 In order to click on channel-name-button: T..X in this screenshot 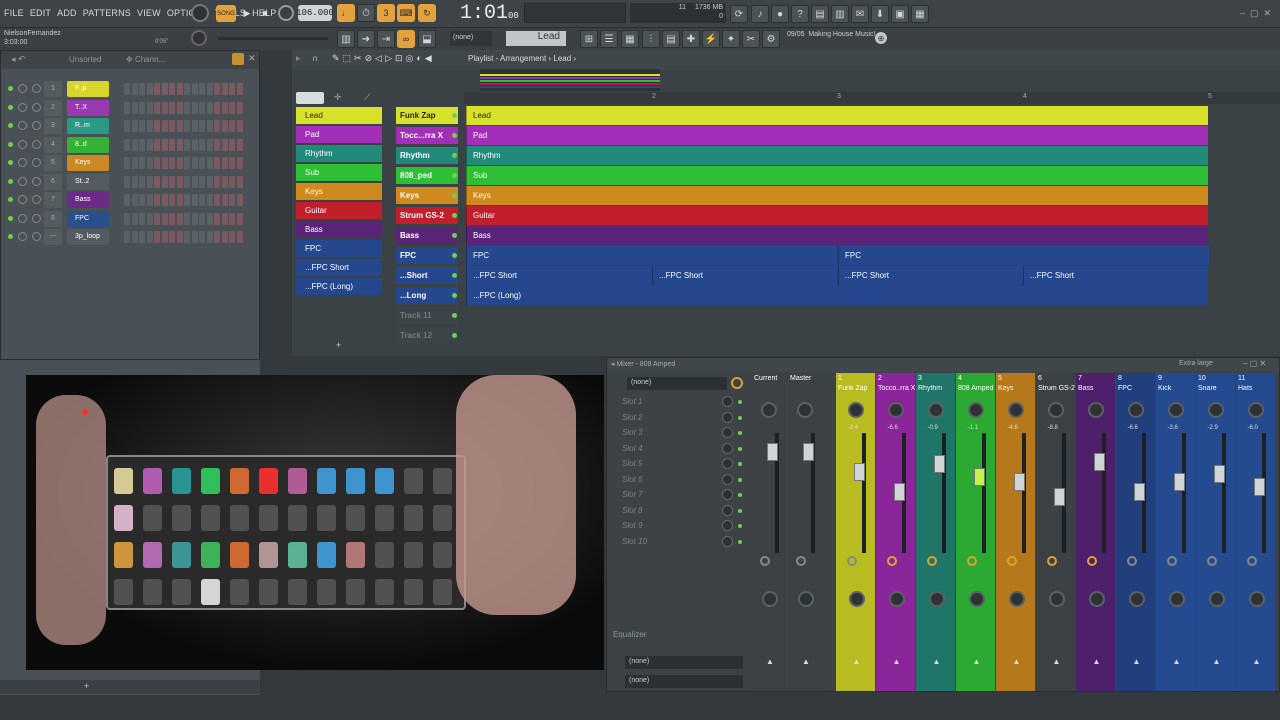, I will do `click(88, 107)`.